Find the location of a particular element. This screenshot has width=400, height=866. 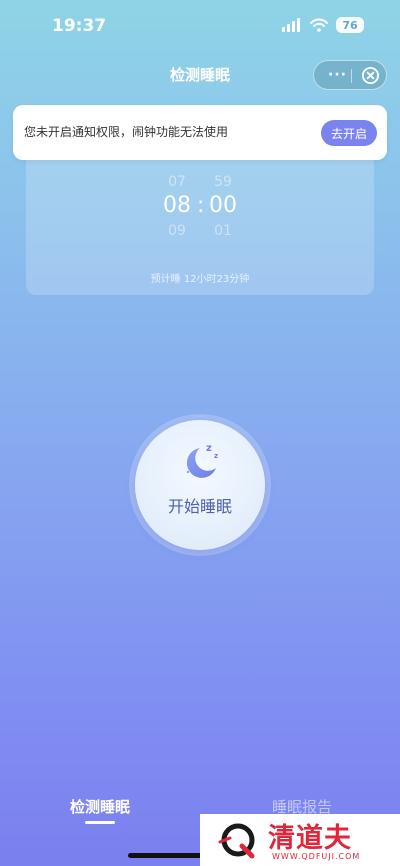

minute-prev: 59 is located at coordinates (223, 182).